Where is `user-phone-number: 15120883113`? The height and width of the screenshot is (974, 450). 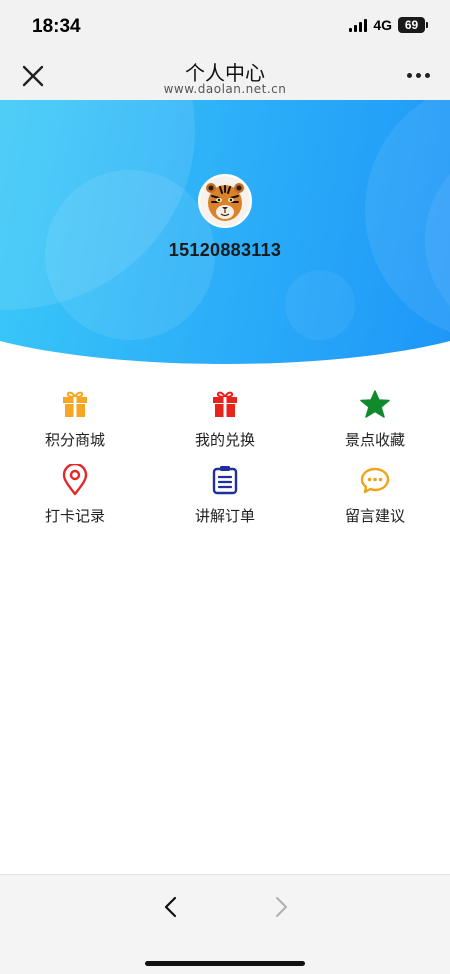 user-phone-number: 15120883113 is located at coordinates (225, 250).